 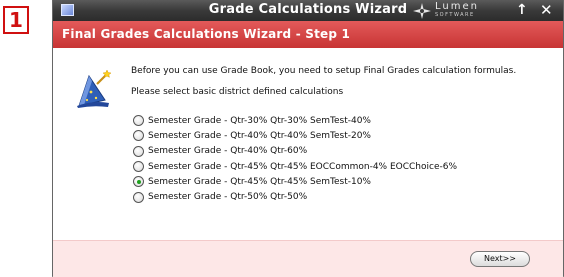 I want to click on wizard-hat-icon, so click(x=94, y=89).